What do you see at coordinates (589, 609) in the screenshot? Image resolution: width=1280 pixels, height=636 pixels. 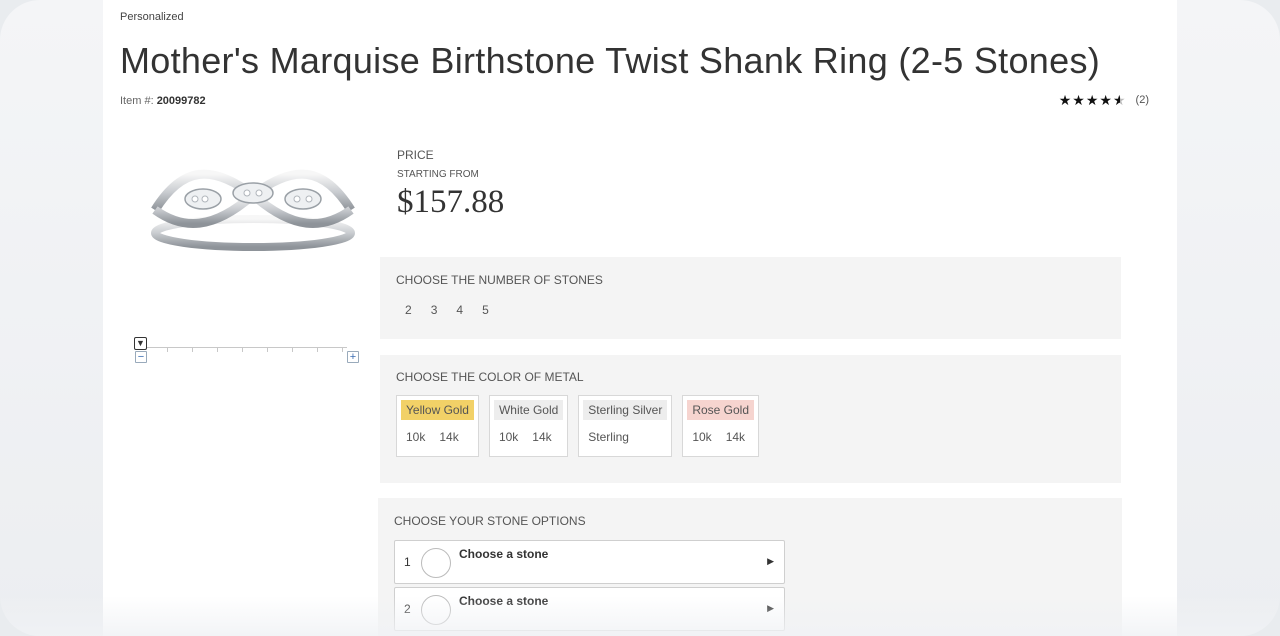 I see `stone-row: 2 Choose a stone ▶` at bounding box center [589, 609].